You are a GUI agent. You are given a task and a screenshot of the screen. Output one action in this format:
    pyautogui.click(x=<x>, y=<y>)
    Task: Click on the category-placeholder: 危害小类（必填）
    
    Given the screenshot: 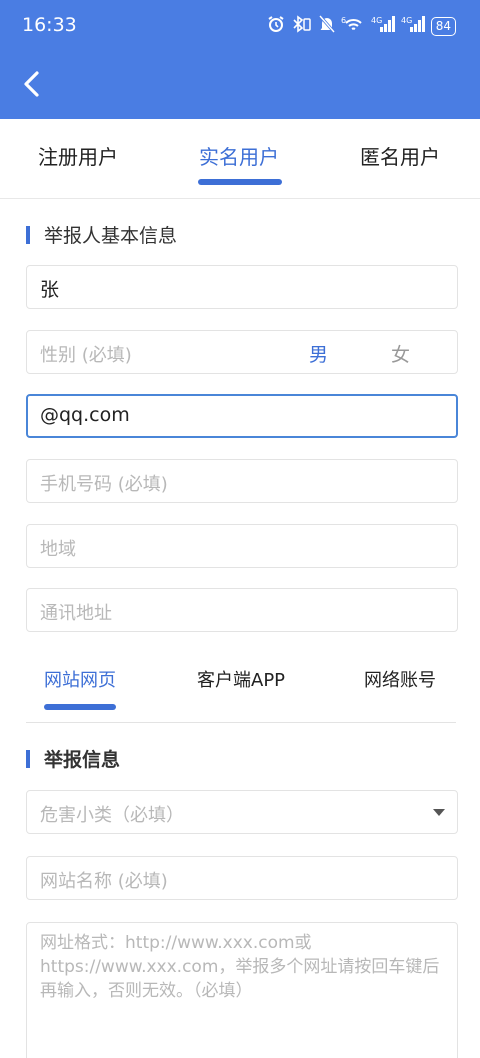 What is the action you would take?
    pyautogui.click(x=112, y=815)
    